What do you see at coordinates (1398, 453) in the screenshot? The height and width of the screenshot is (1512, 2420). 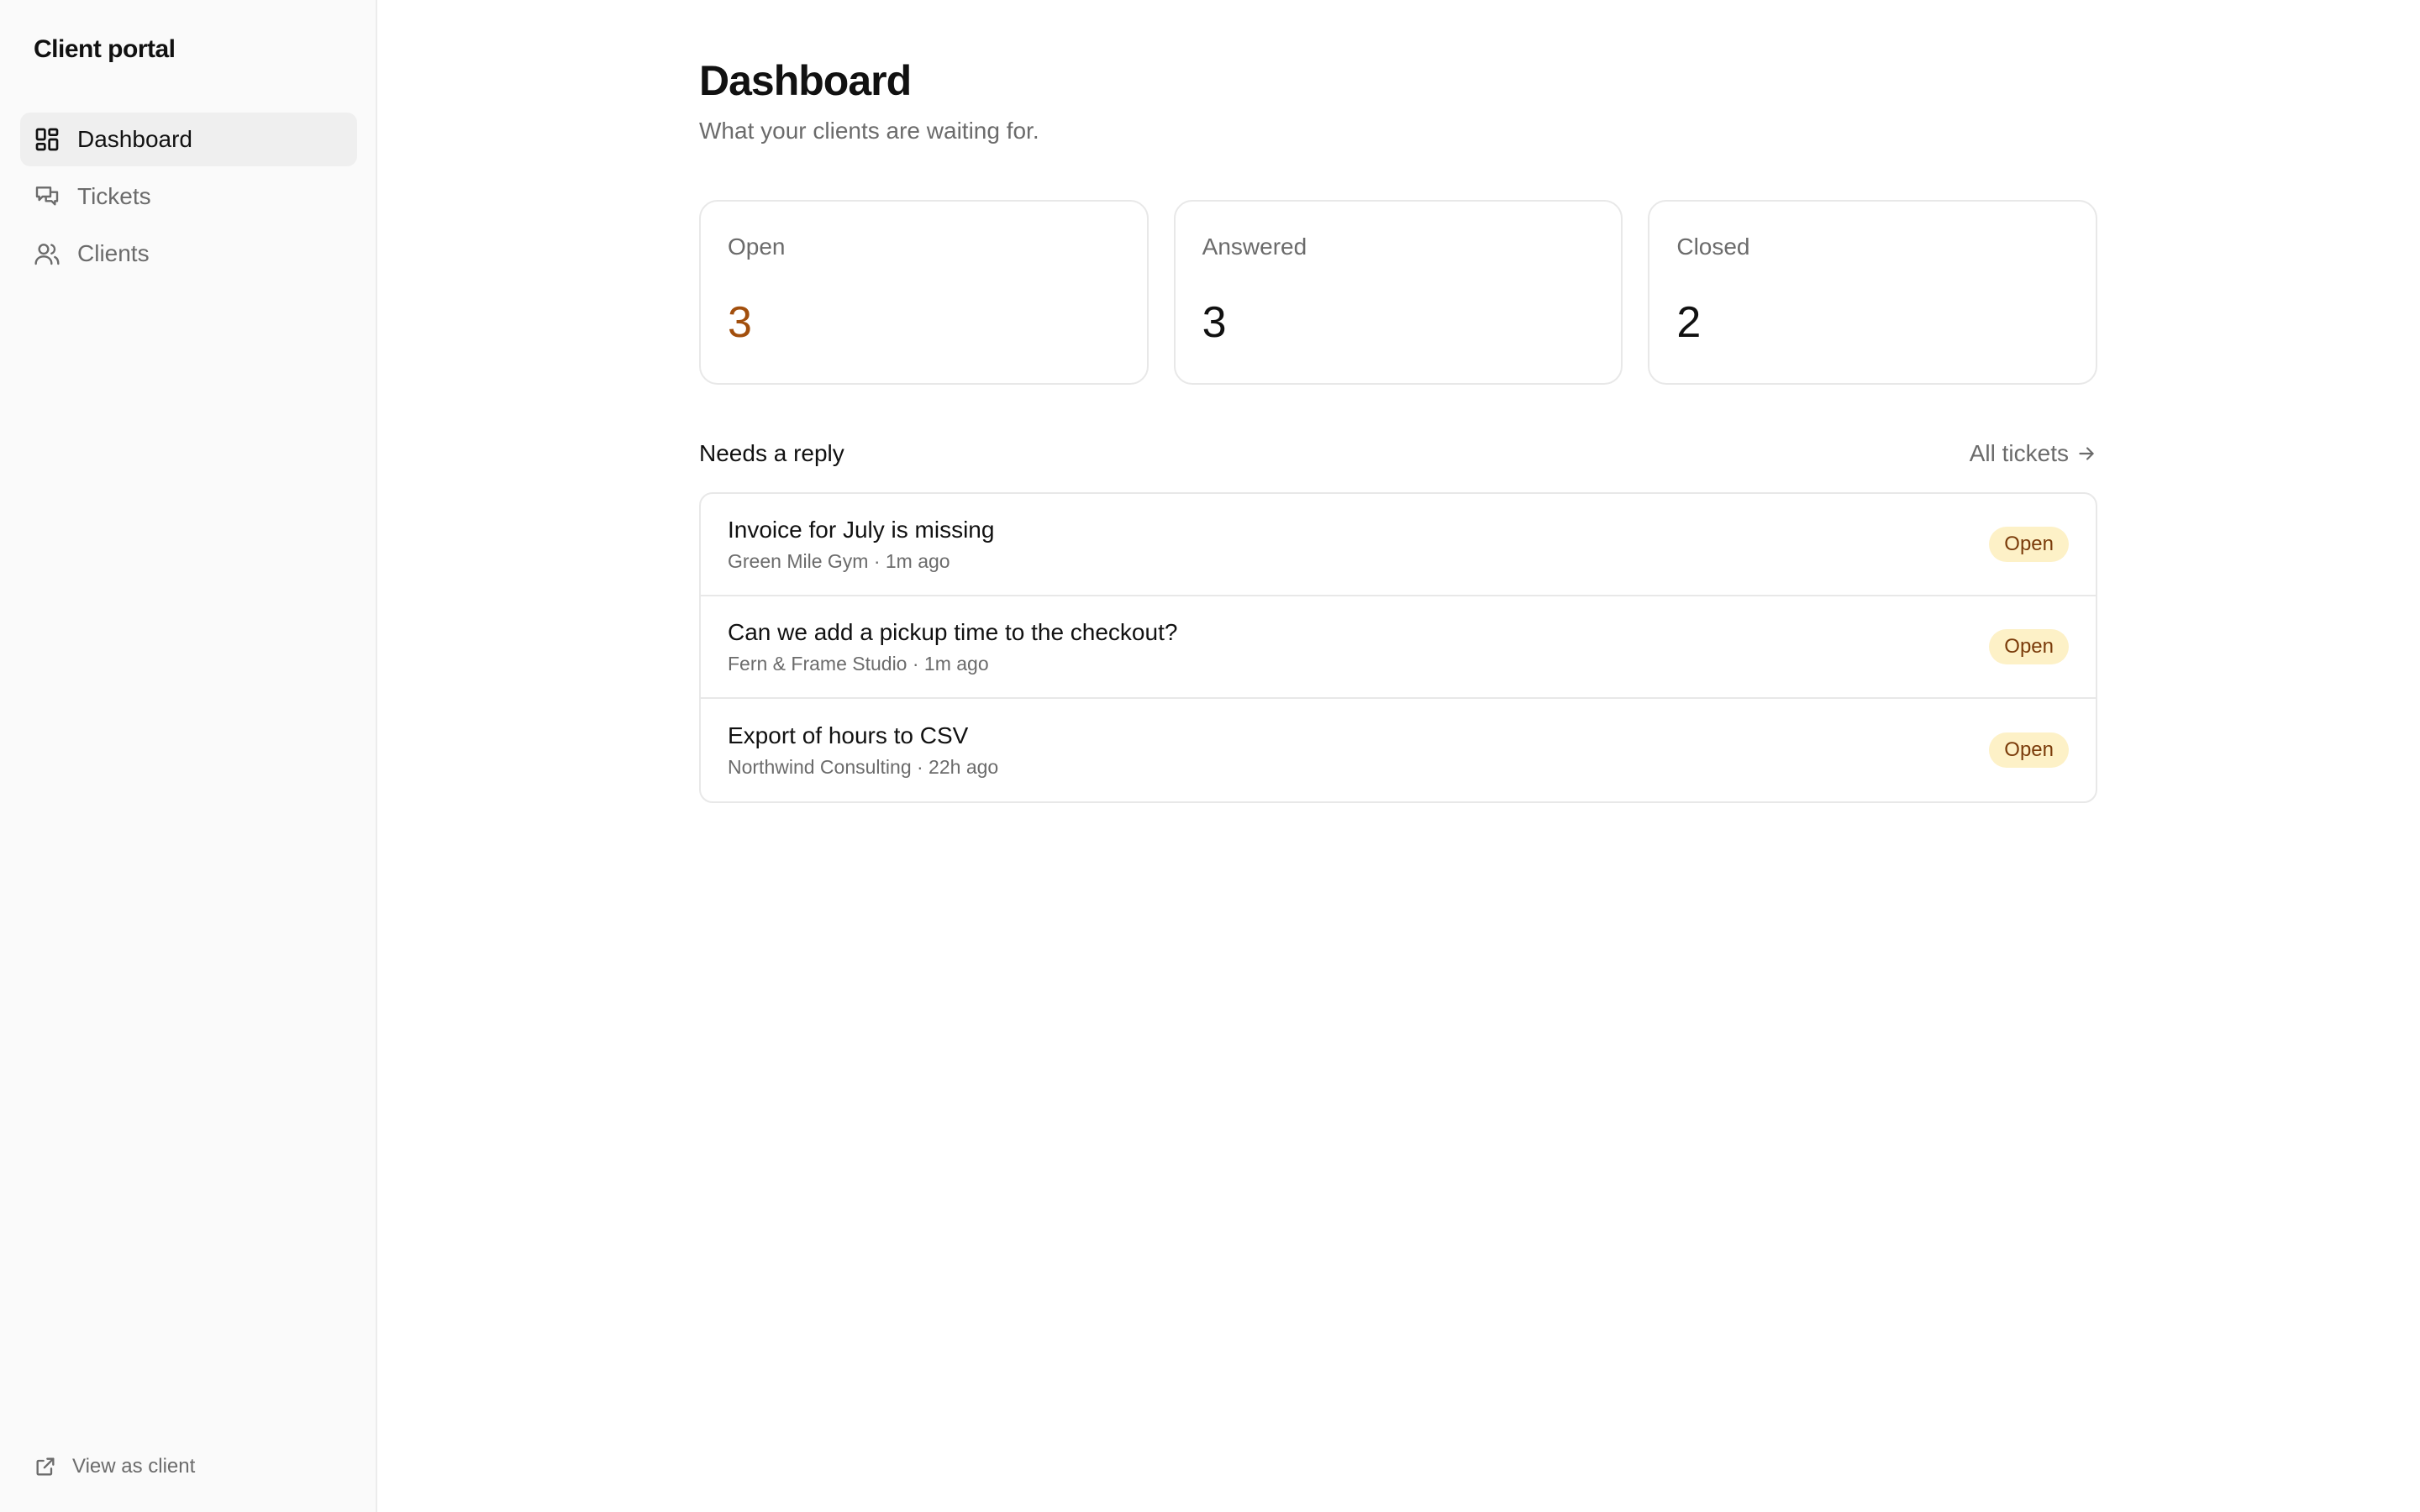 I see `needs-reply-header: Needs a reply All tickets` at bounding box center [1398, 453].